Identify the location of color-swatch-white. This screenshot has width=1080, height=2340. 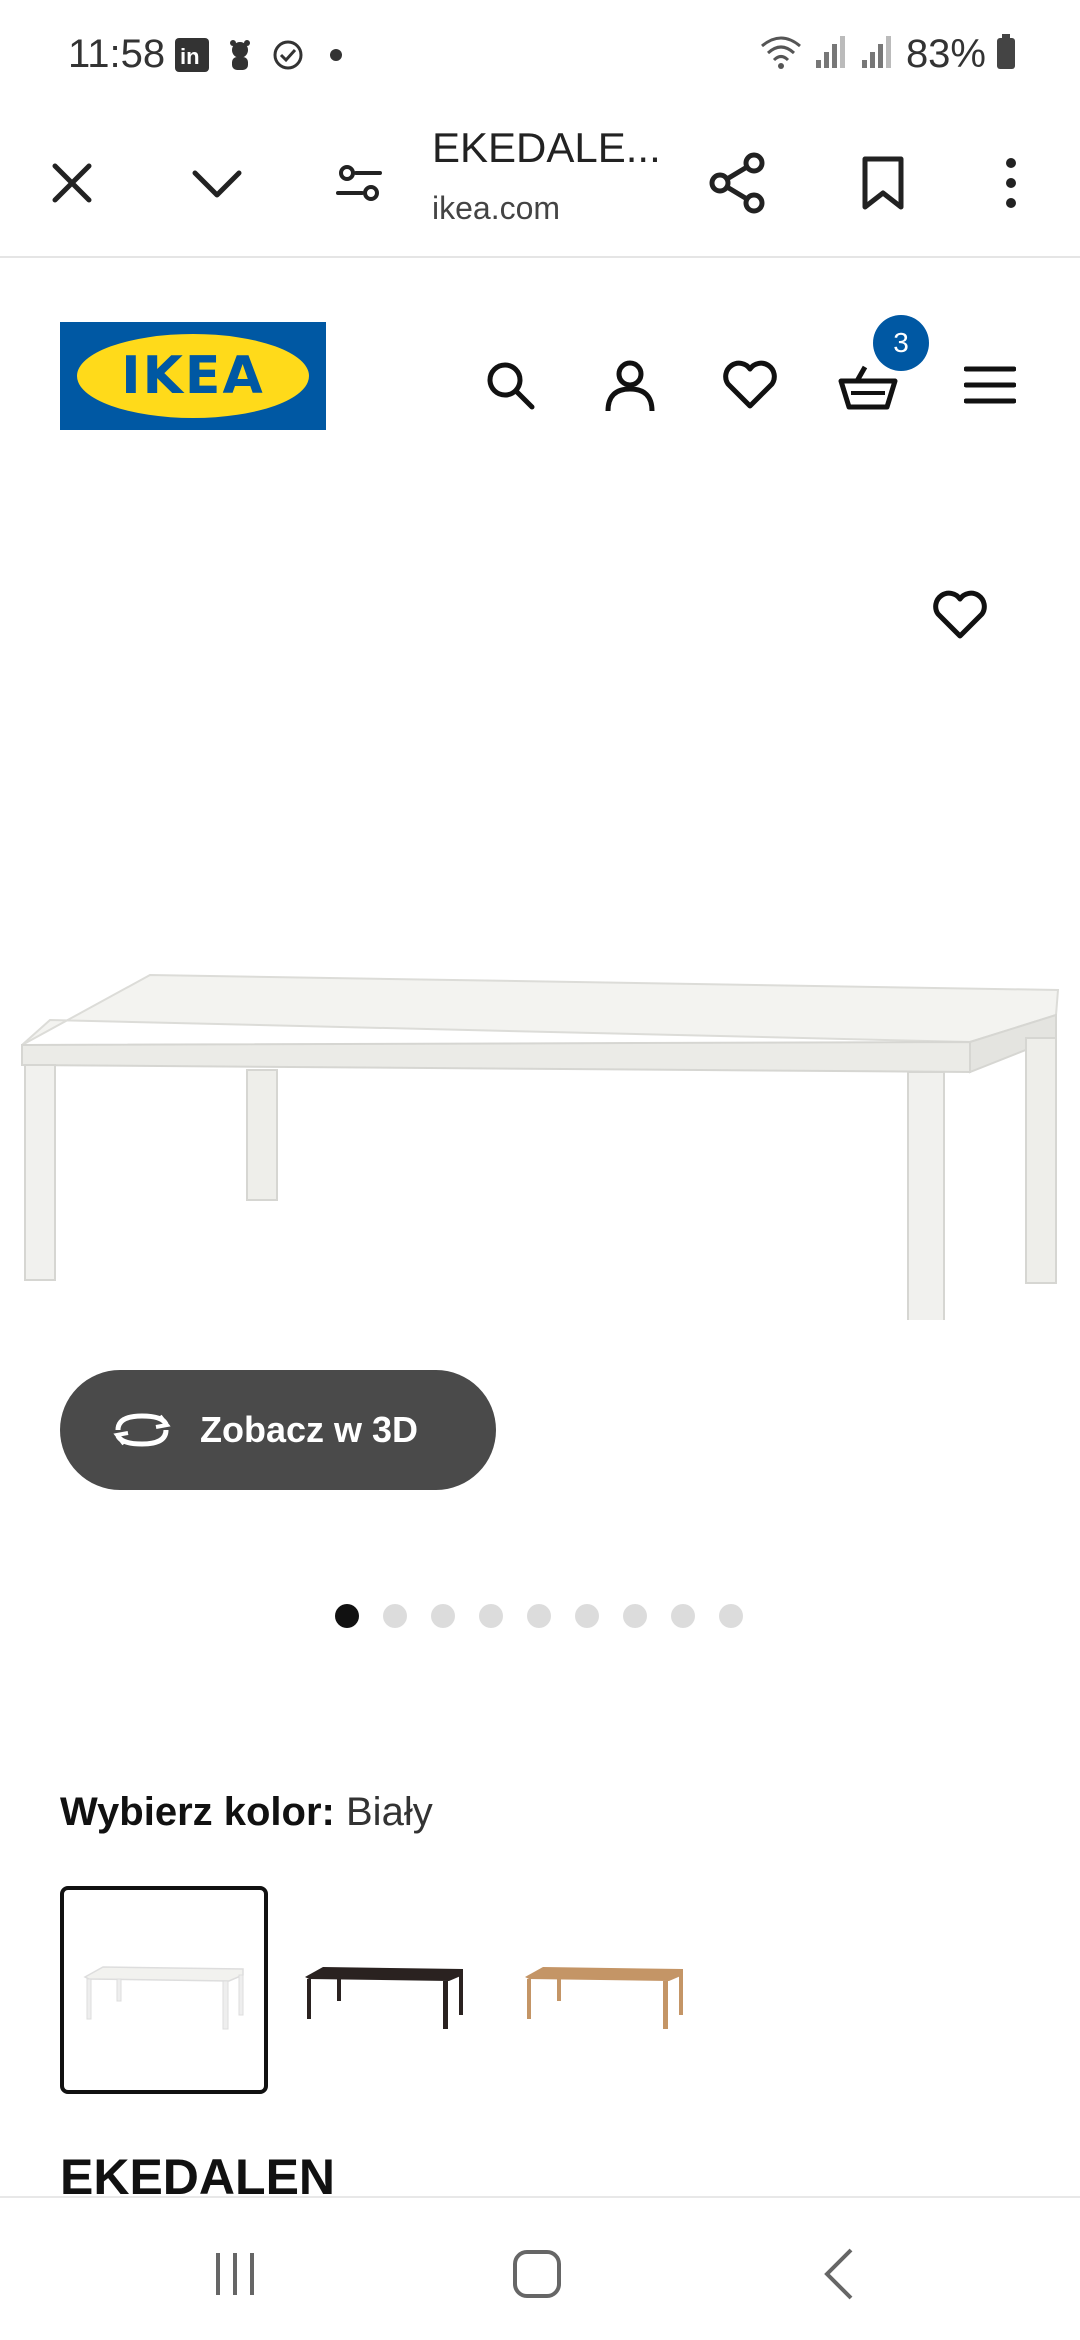
(164, 1990).